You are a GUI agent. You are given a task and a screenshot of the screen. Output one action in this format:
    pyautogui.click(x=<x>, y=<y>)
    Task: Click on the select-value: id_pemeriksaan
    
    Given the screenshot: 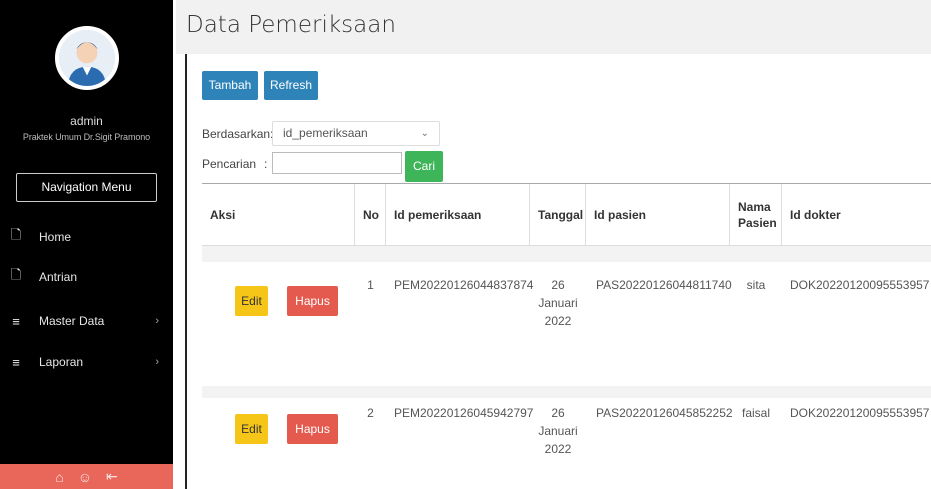 What is the action you would take?
    pyautogui.click(x=325, y=133)
    